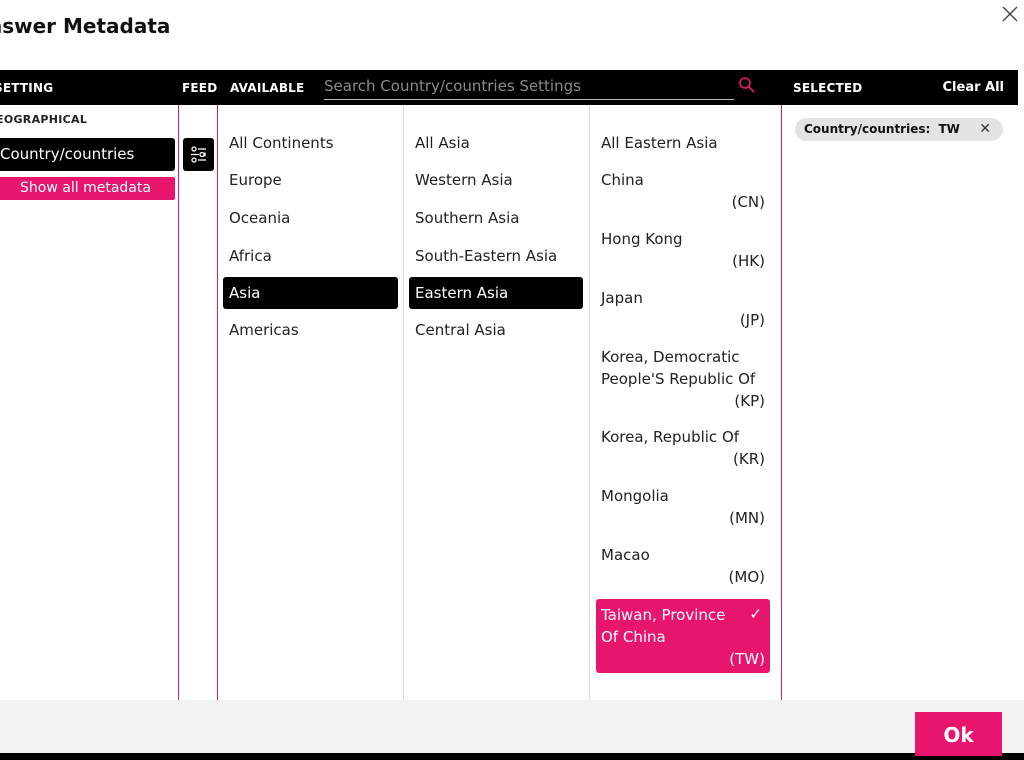 The height and width of the screenshot is (760, 1024). What do you see at coordinates (683, 448) in the screenshot?
I see `country-item: Korea, Republic Of (KR)` at bounding box center [683, 448].